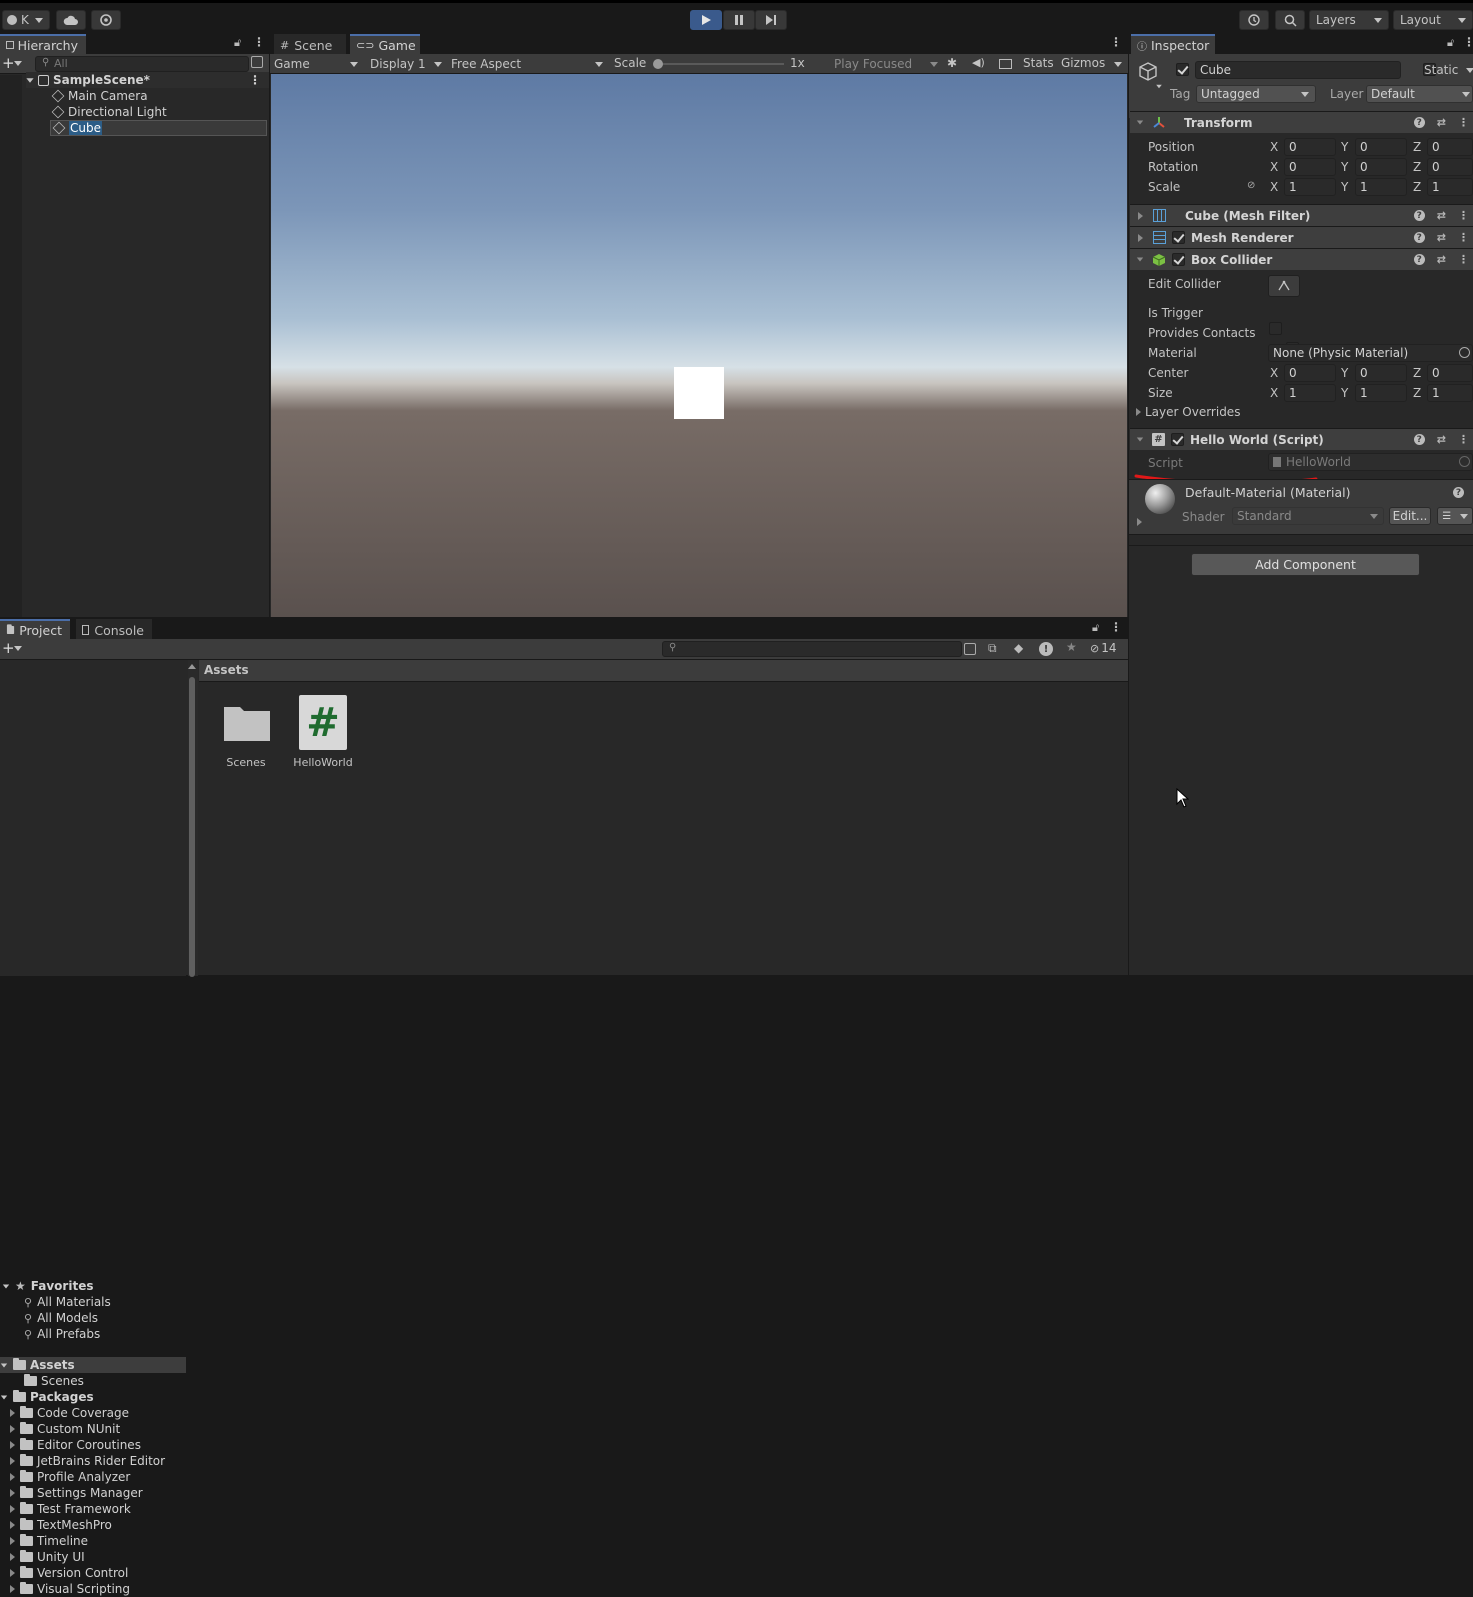  Describe the element at coordinates (8, 63) in the screenshot. I see `add-icon: +` at that location.